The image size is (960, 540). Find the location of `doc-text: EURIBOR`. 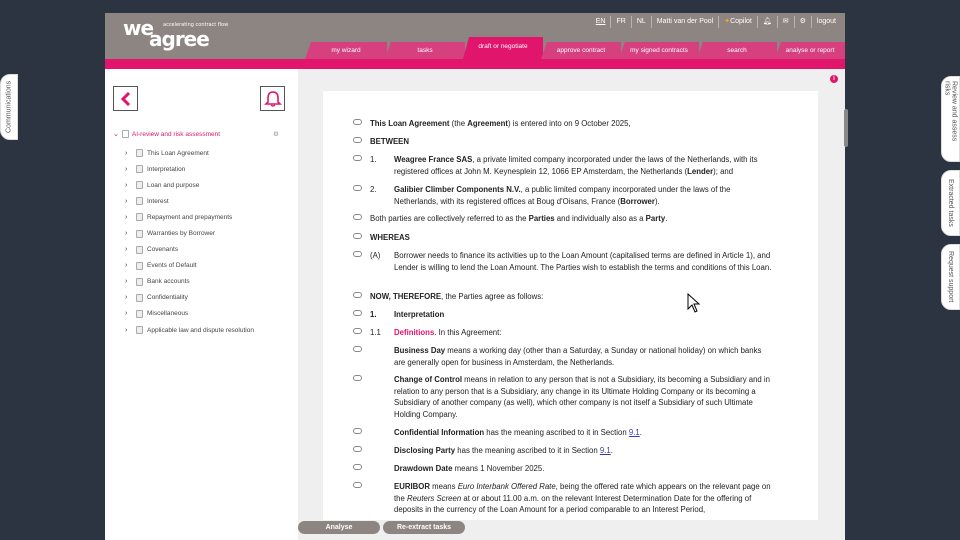

doc-text: EURIBOR is located at coordinates (412, 486).